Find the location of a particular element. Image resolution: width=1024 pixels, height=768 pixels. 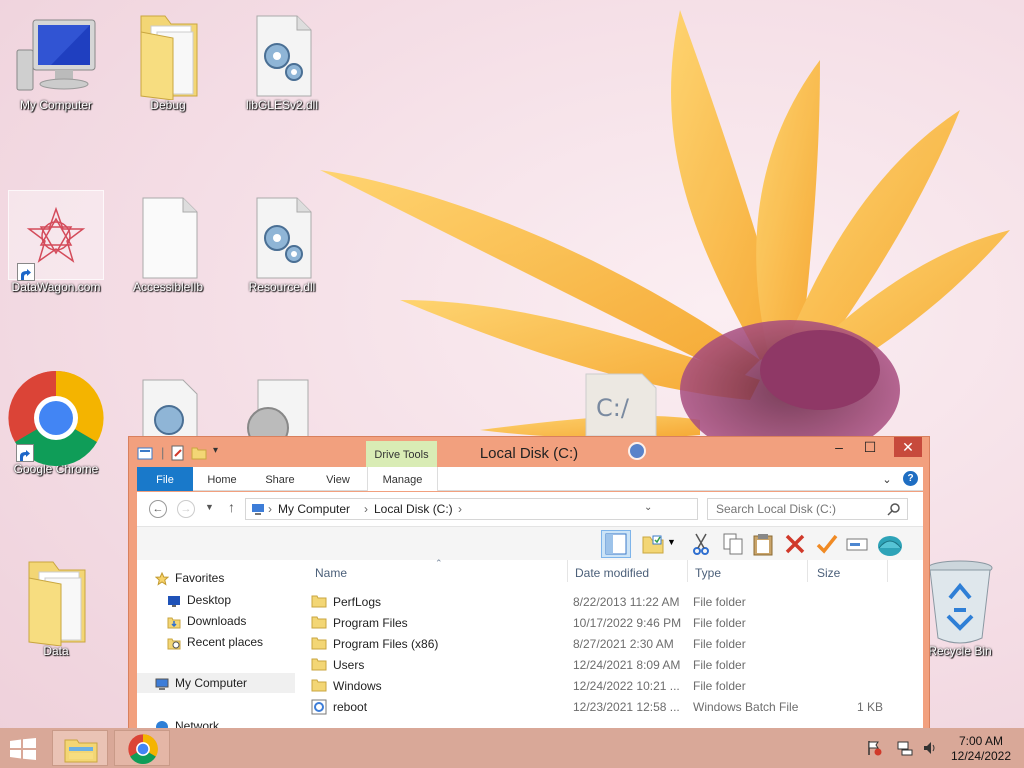

system-clock: 7:00 AM 12/24/2022 is located at coordinates (981, 749).